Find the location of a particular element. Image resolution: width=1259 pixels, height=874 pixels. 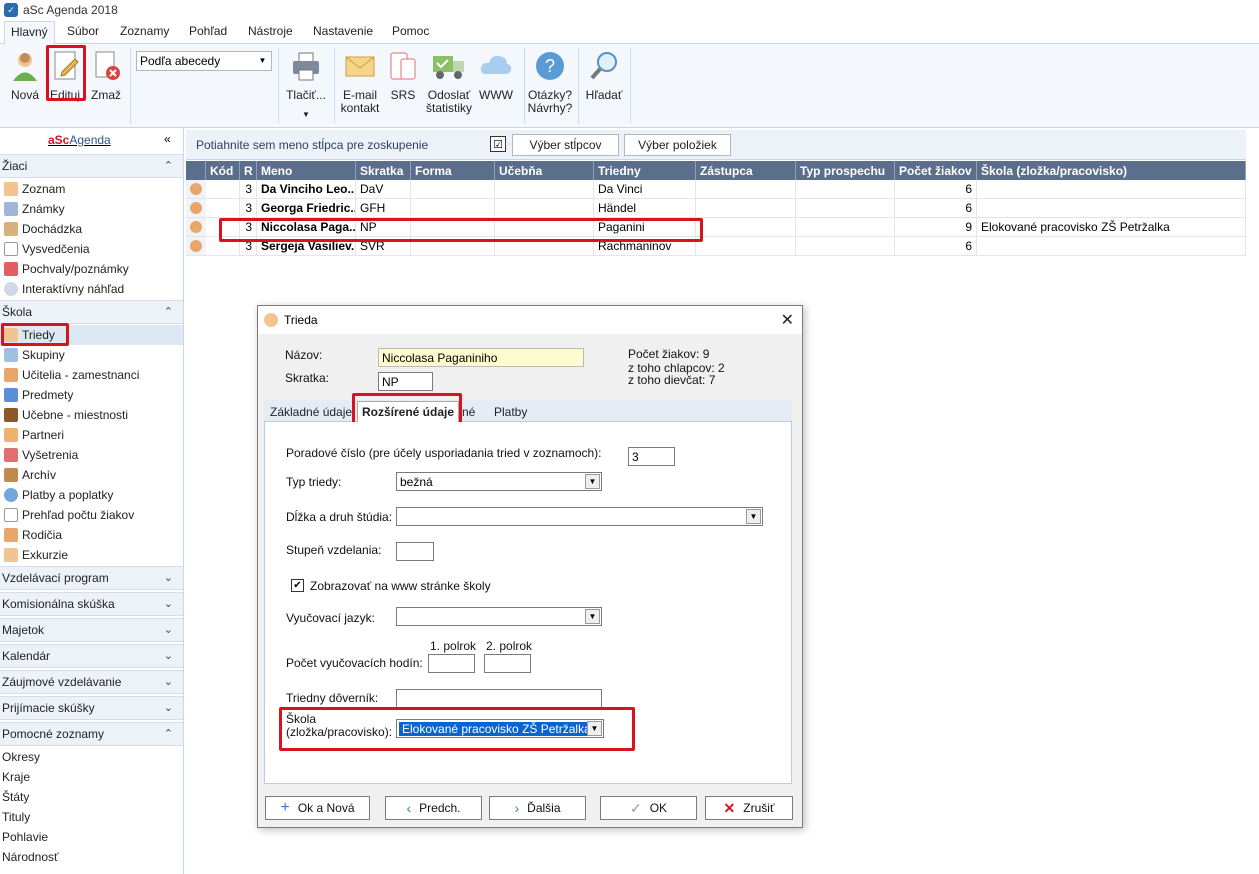

col-triedny: Triedny is located at coordinates (645, 170).